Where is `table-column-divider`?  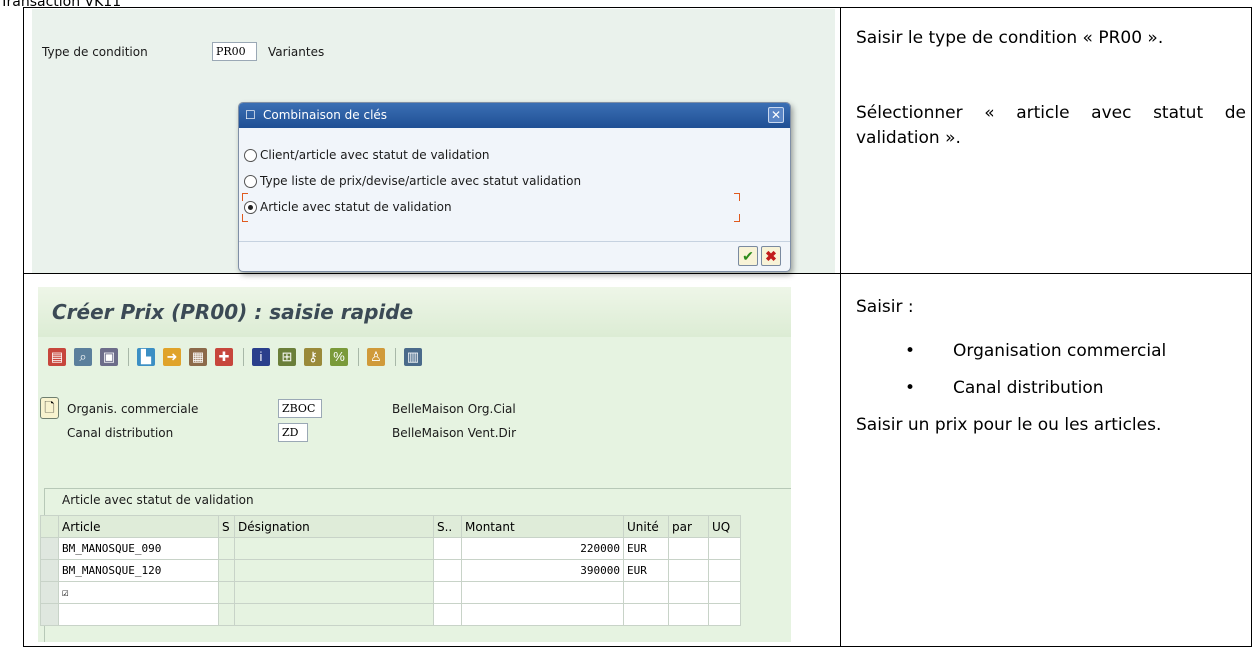
table-column-divider is located at coordinates (840, 327).